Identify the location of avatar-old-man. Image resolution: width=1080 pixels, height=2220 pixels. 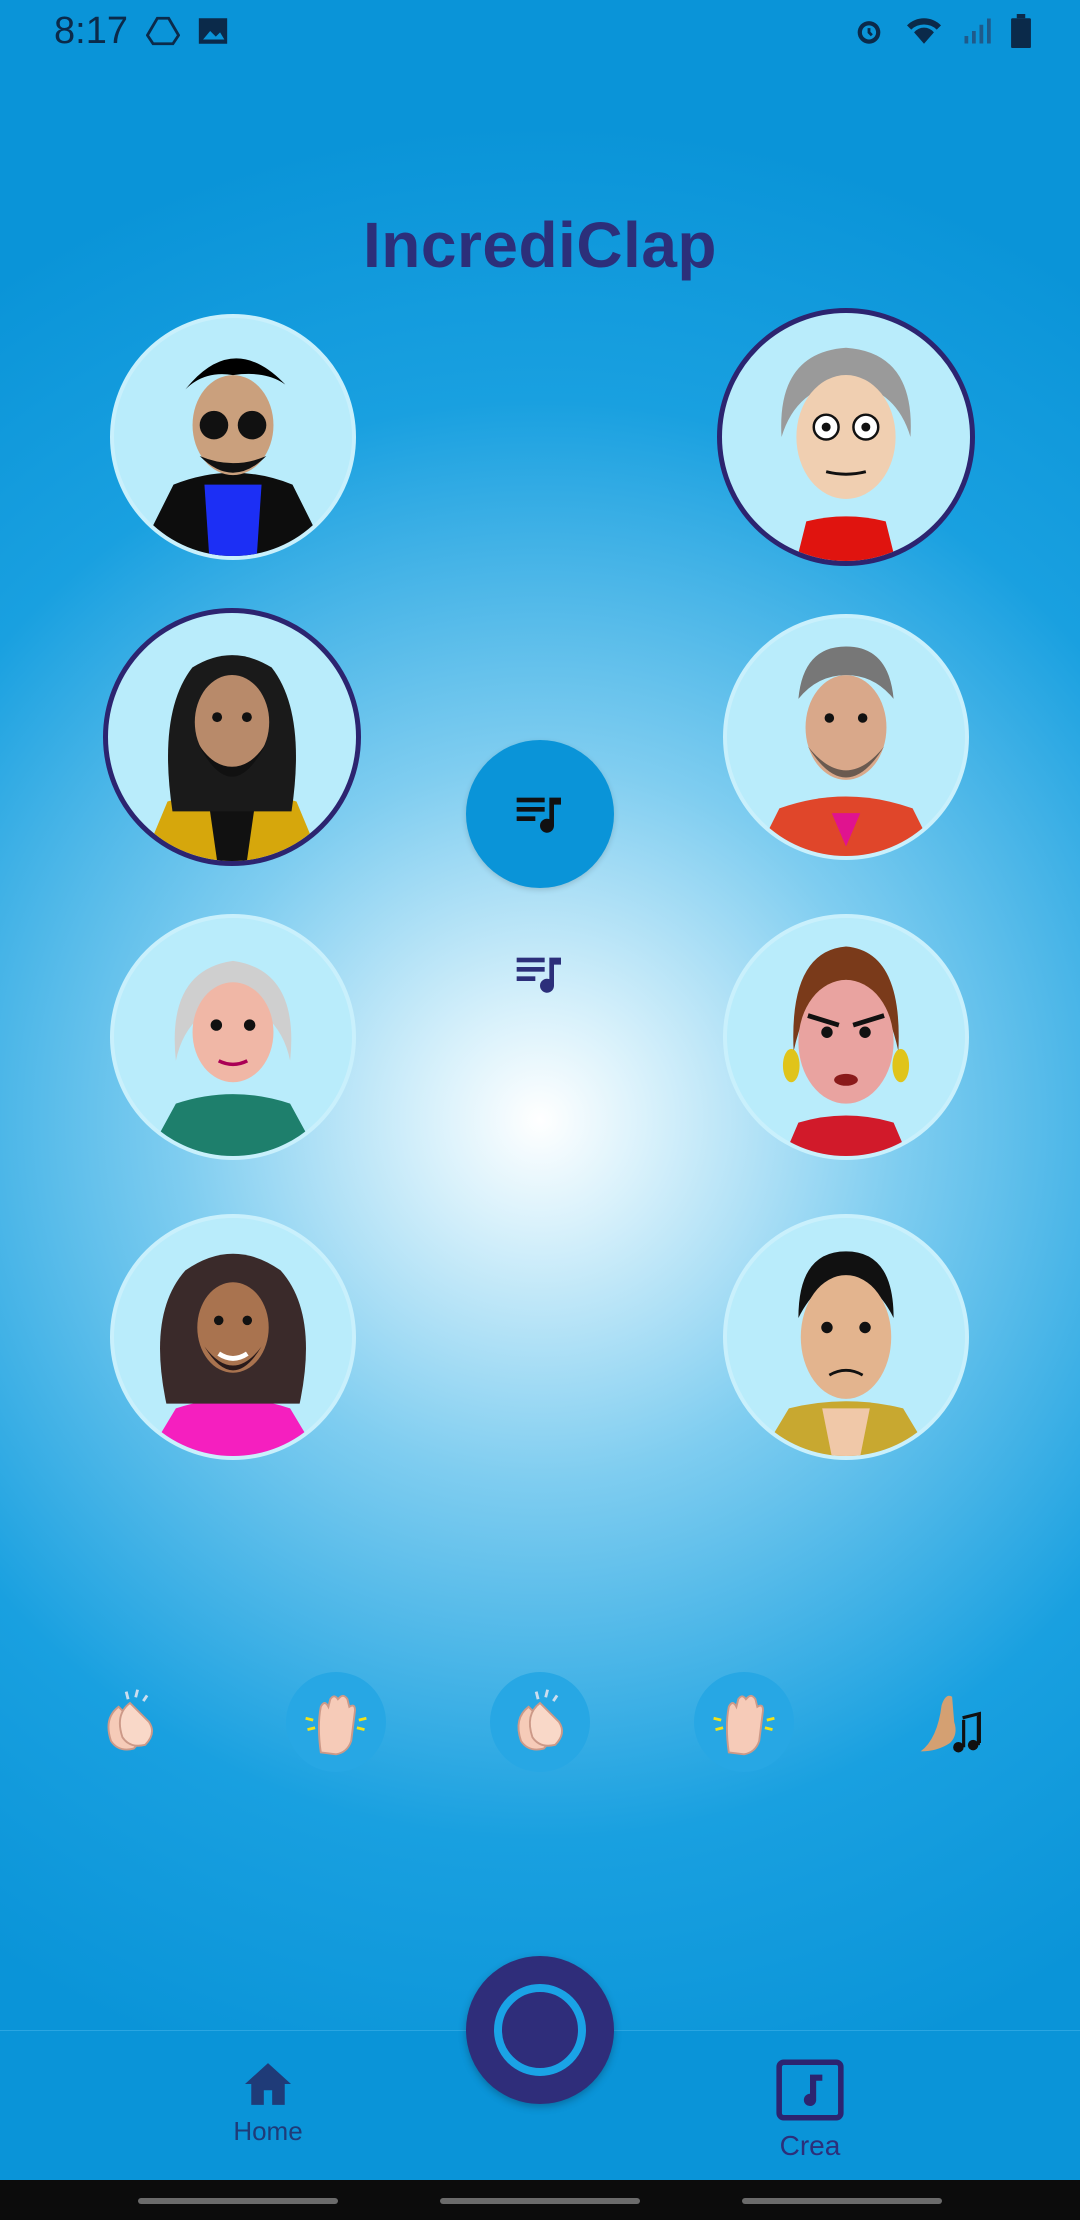
(846, 437).